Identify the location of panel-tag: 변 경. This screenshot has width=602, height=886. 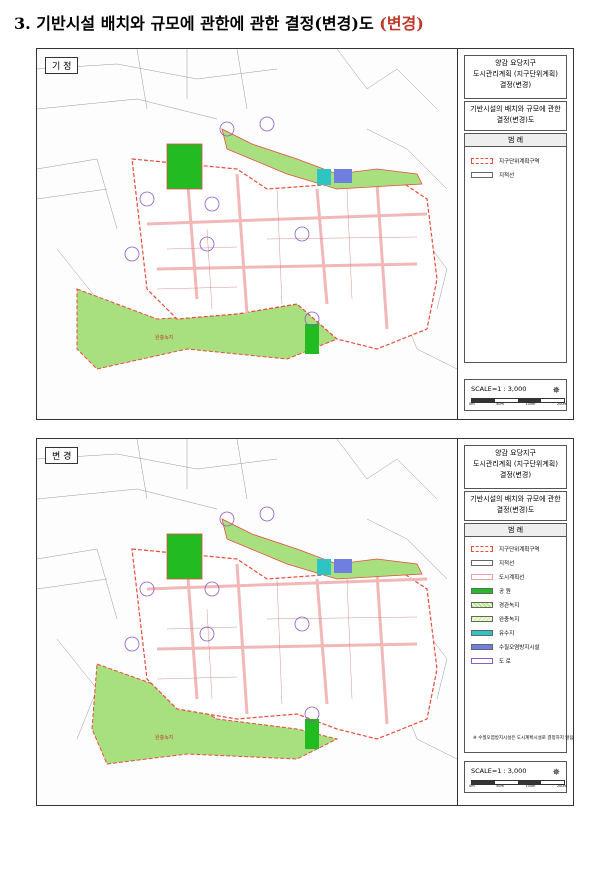
(62, 455).